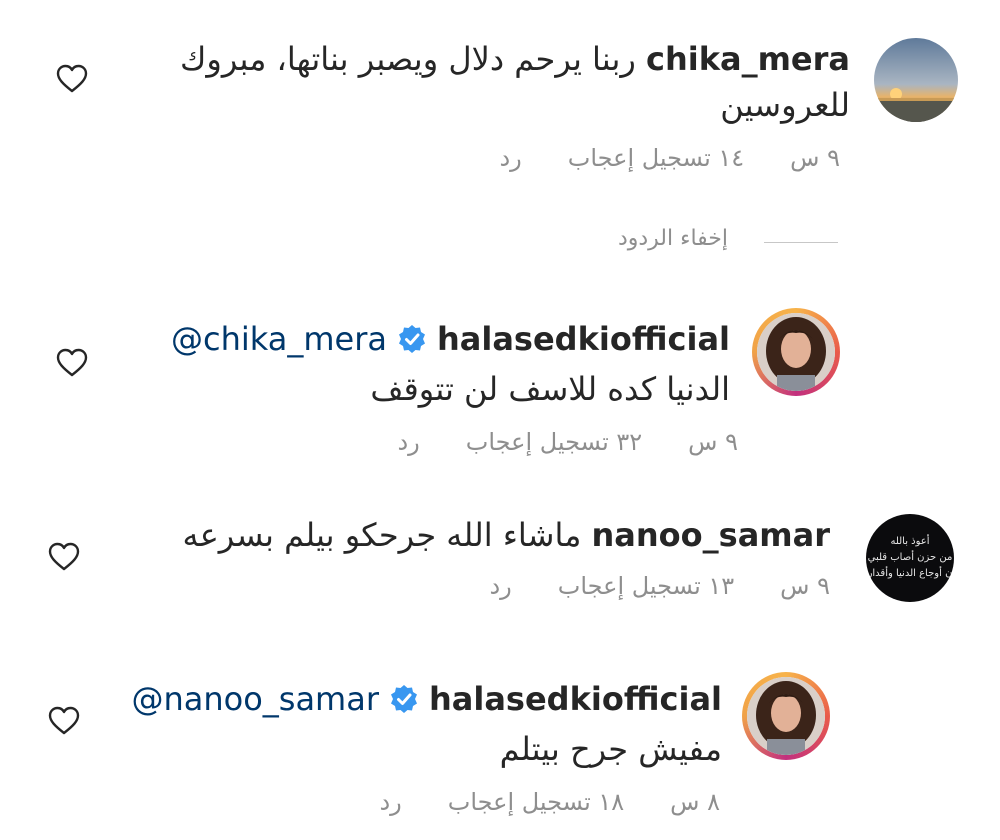  Describe the element at coordinates (656, 158) in the screenshot. I see `comment-likes-count: ١٤ تسجيل إعجاب` at that location.